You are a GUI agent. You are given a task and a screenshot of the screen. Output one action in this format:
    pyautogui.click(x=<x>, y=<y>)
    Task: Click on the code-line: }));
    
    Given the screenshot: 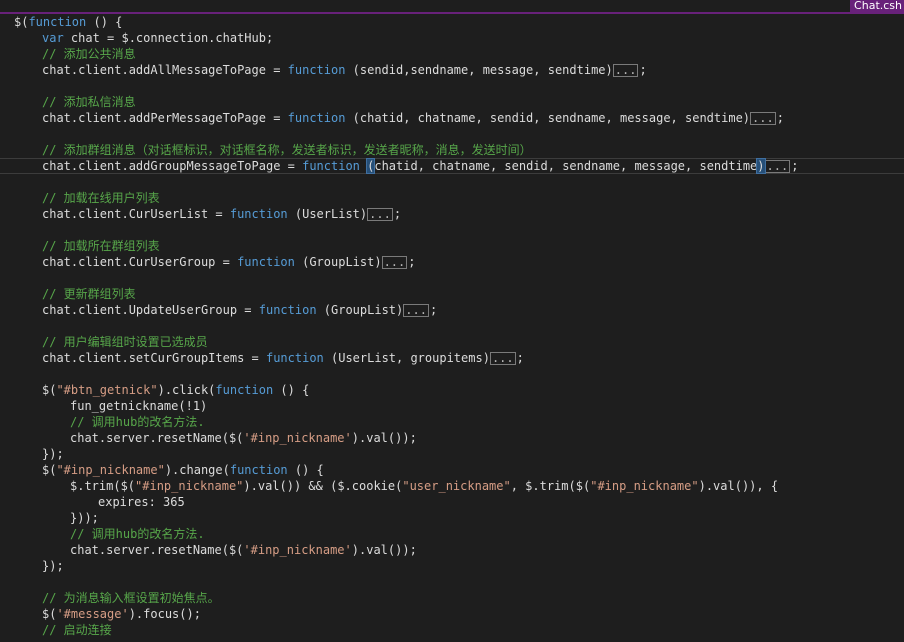 What is the action you would take?
    pyautogui.click(x=452, y=518)
    